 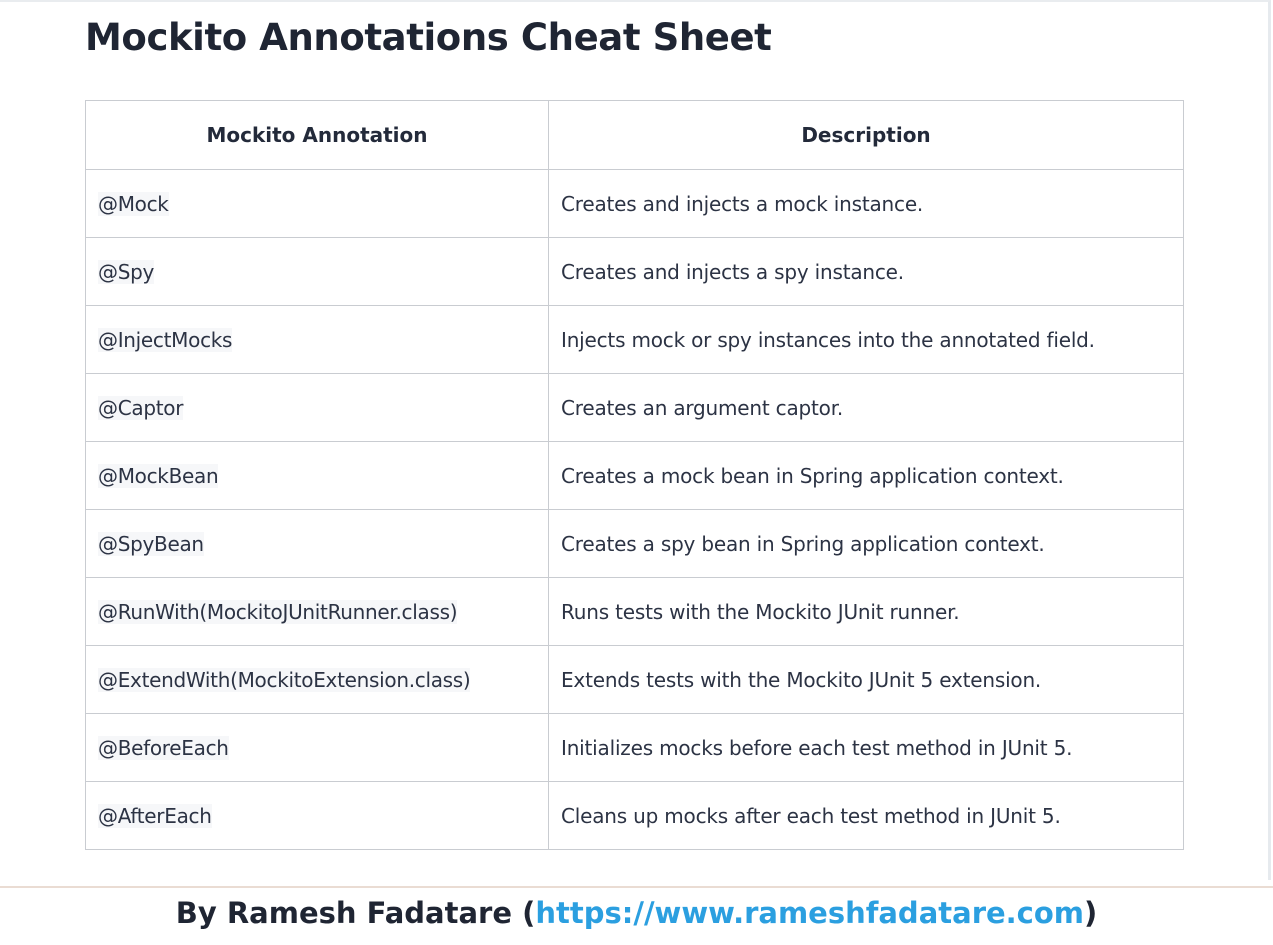 I want to click on table-header-row: Mockito Annotation Description, so click(x=634, y=135).